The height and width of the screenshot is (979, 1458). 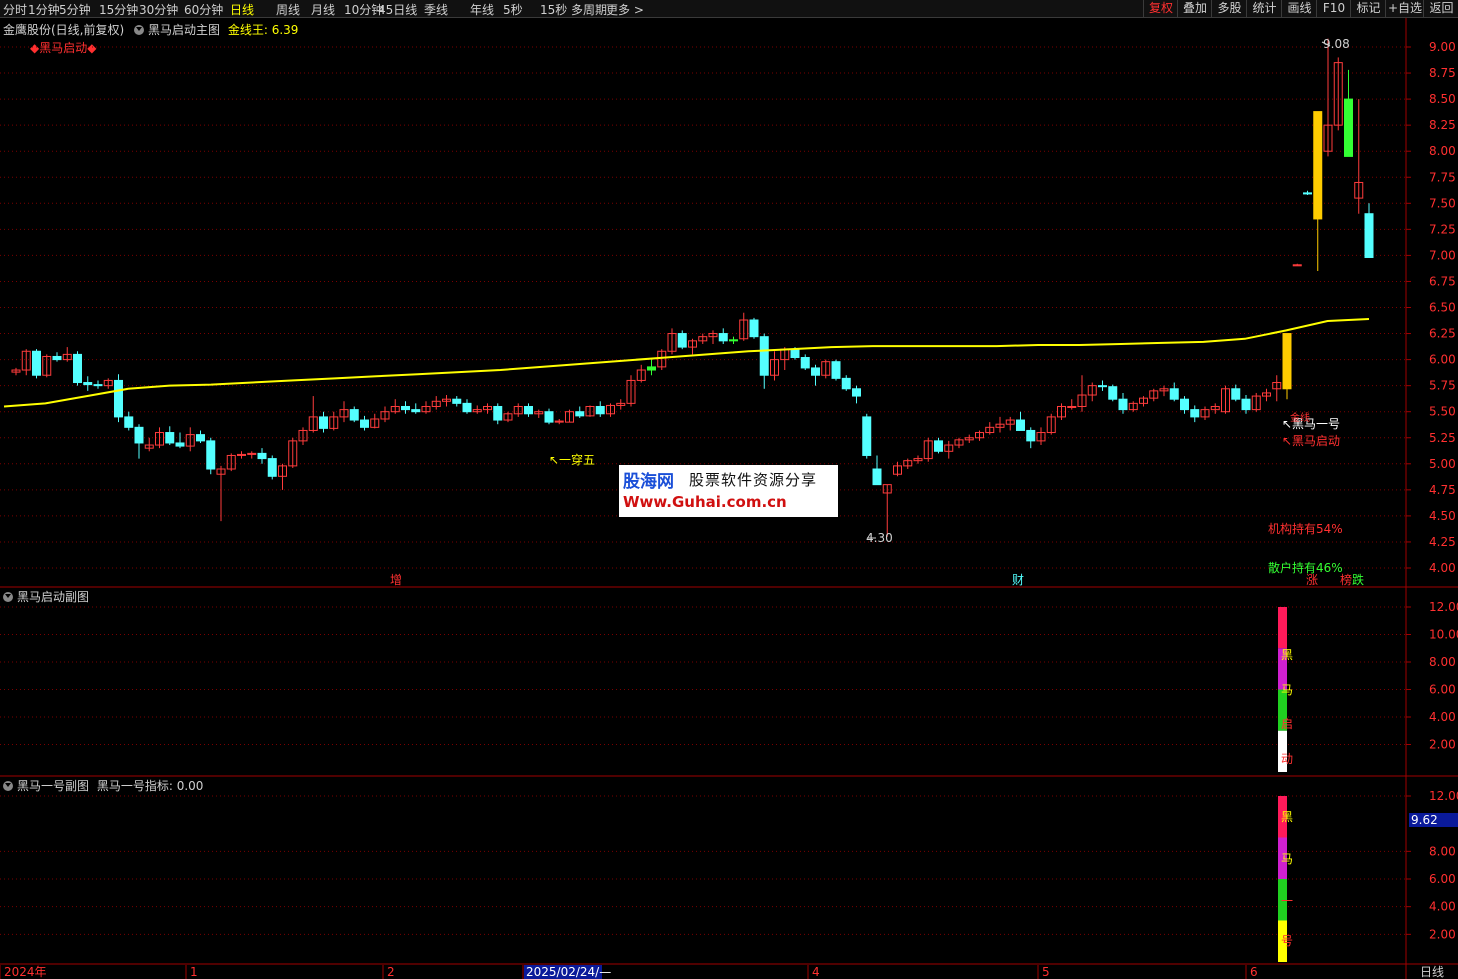 I want to click on main-ylabel-5: 7.75, so click(x=1442, y=177).